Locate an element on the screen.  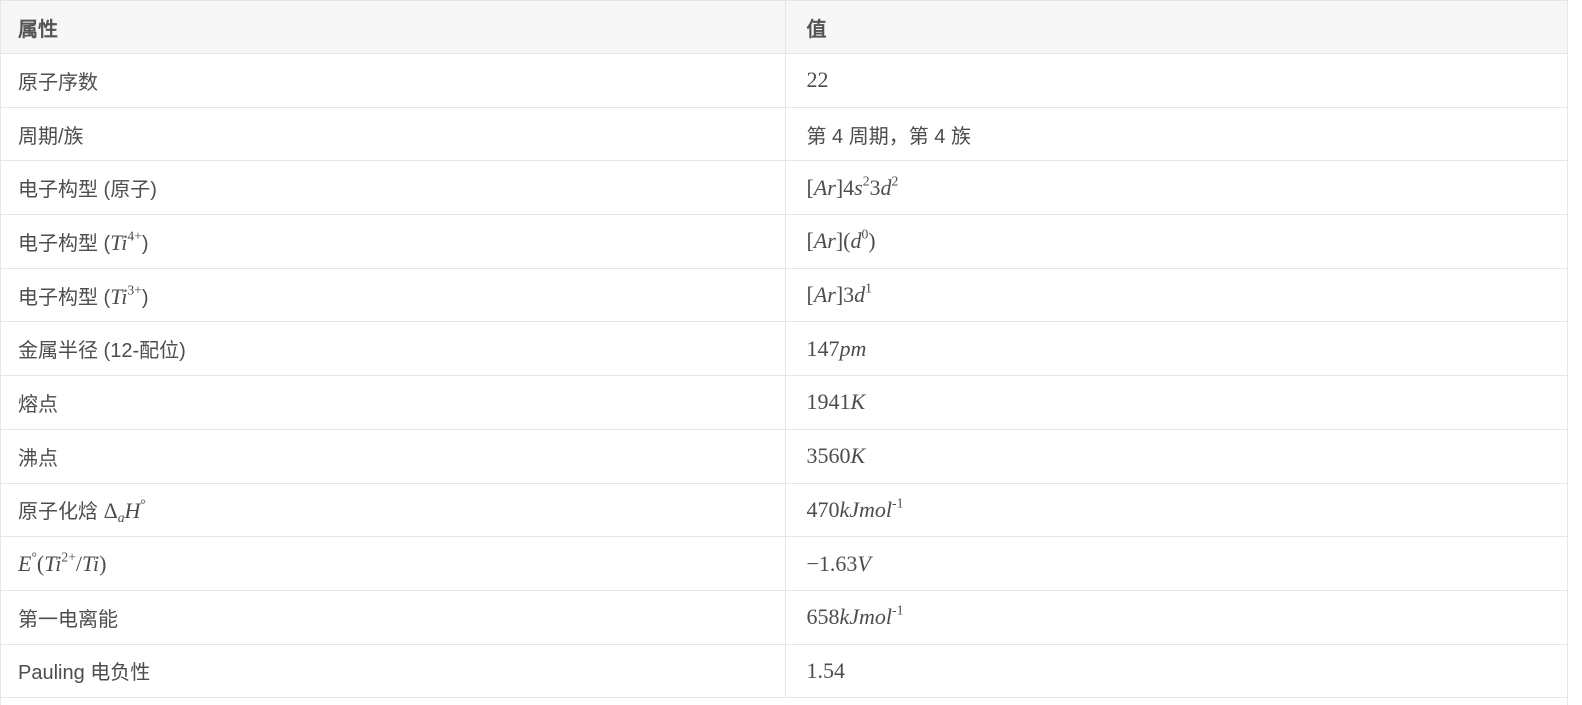
table-row: 原子化焓 ΔaH° 470kJmol-1 is located at coordinates (784, 510).